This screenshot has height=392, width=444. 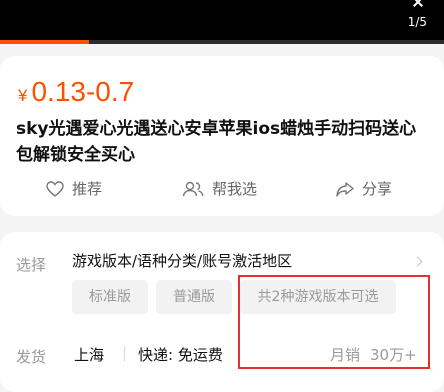 What do you see at coordinates (393, 355) in the screenshot?
I see `monthly-sales-value: 30万+` at bounding box center [393, 355].